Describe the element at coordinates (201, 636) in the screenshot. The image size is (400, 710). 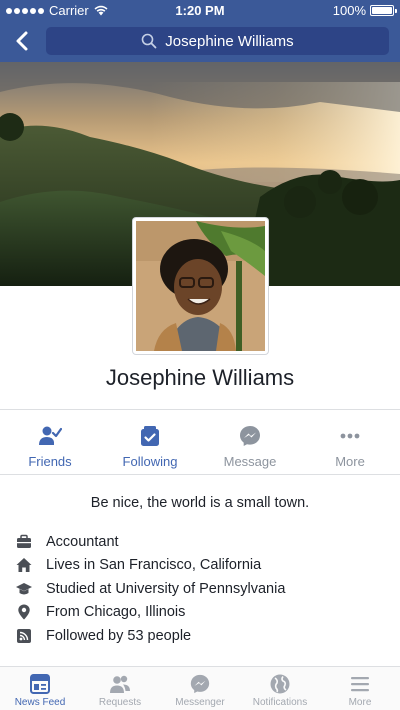
I see `info-item-followers: Followed by 53 people` at that location.